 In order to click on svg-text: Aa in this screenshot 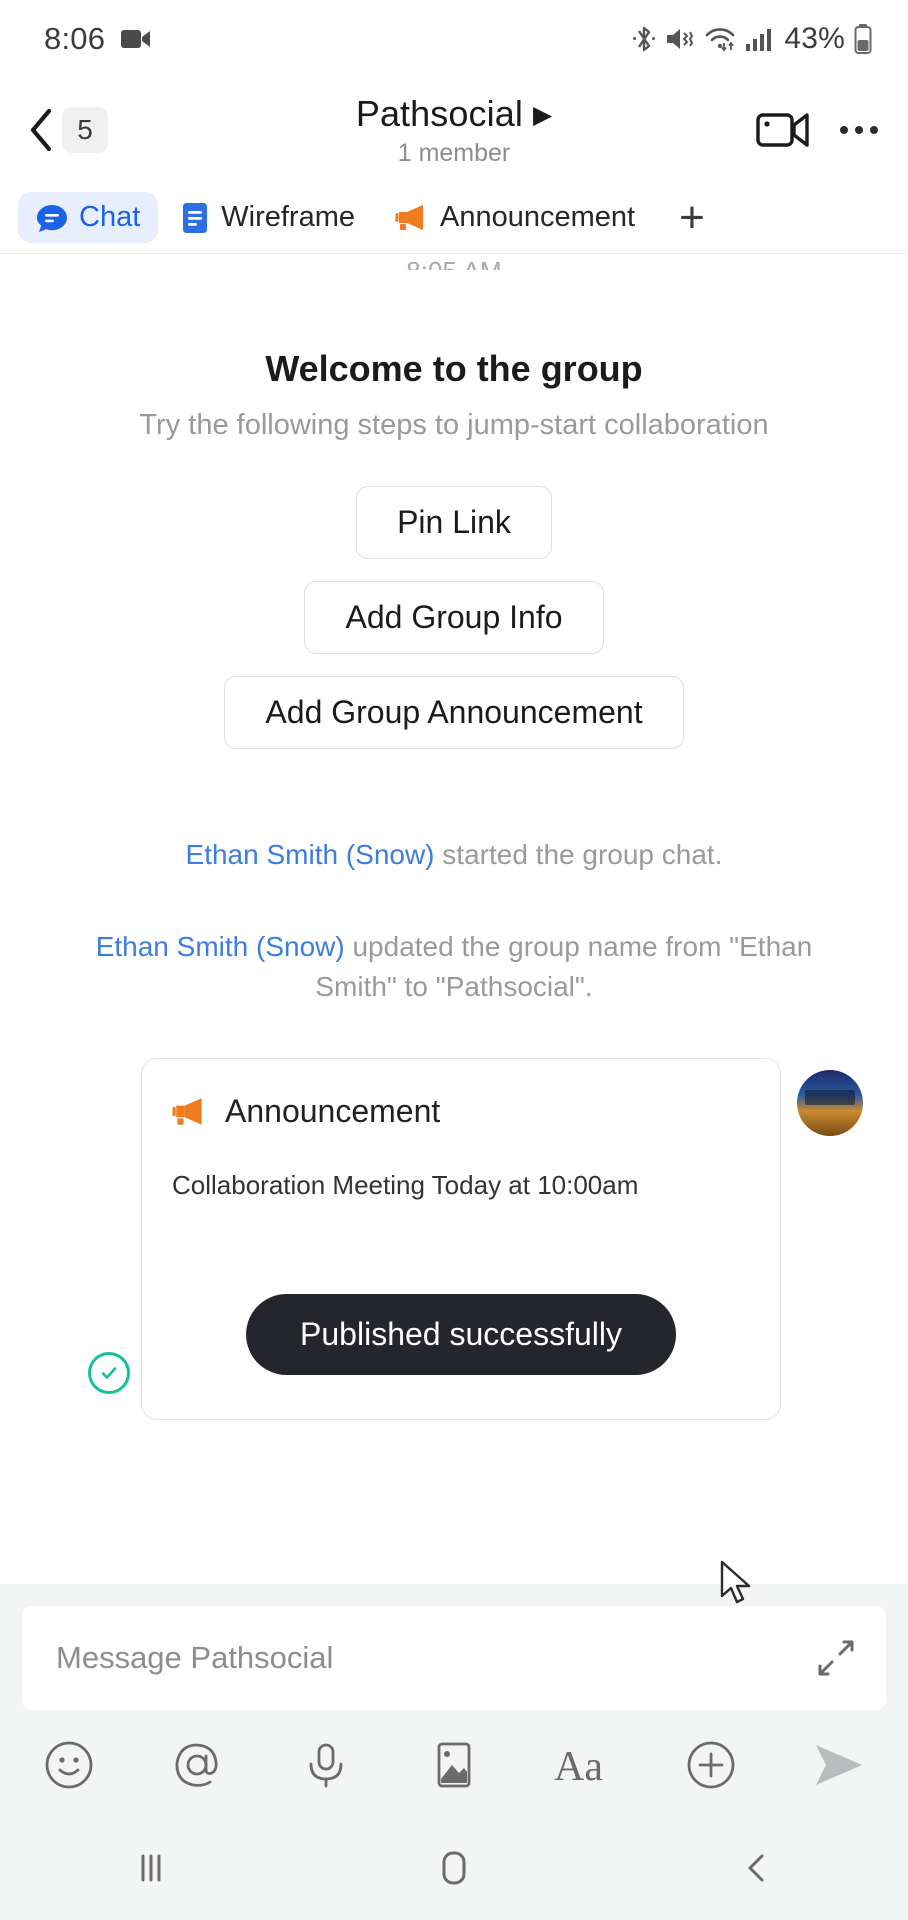, I will do `click(578, 1767)`.